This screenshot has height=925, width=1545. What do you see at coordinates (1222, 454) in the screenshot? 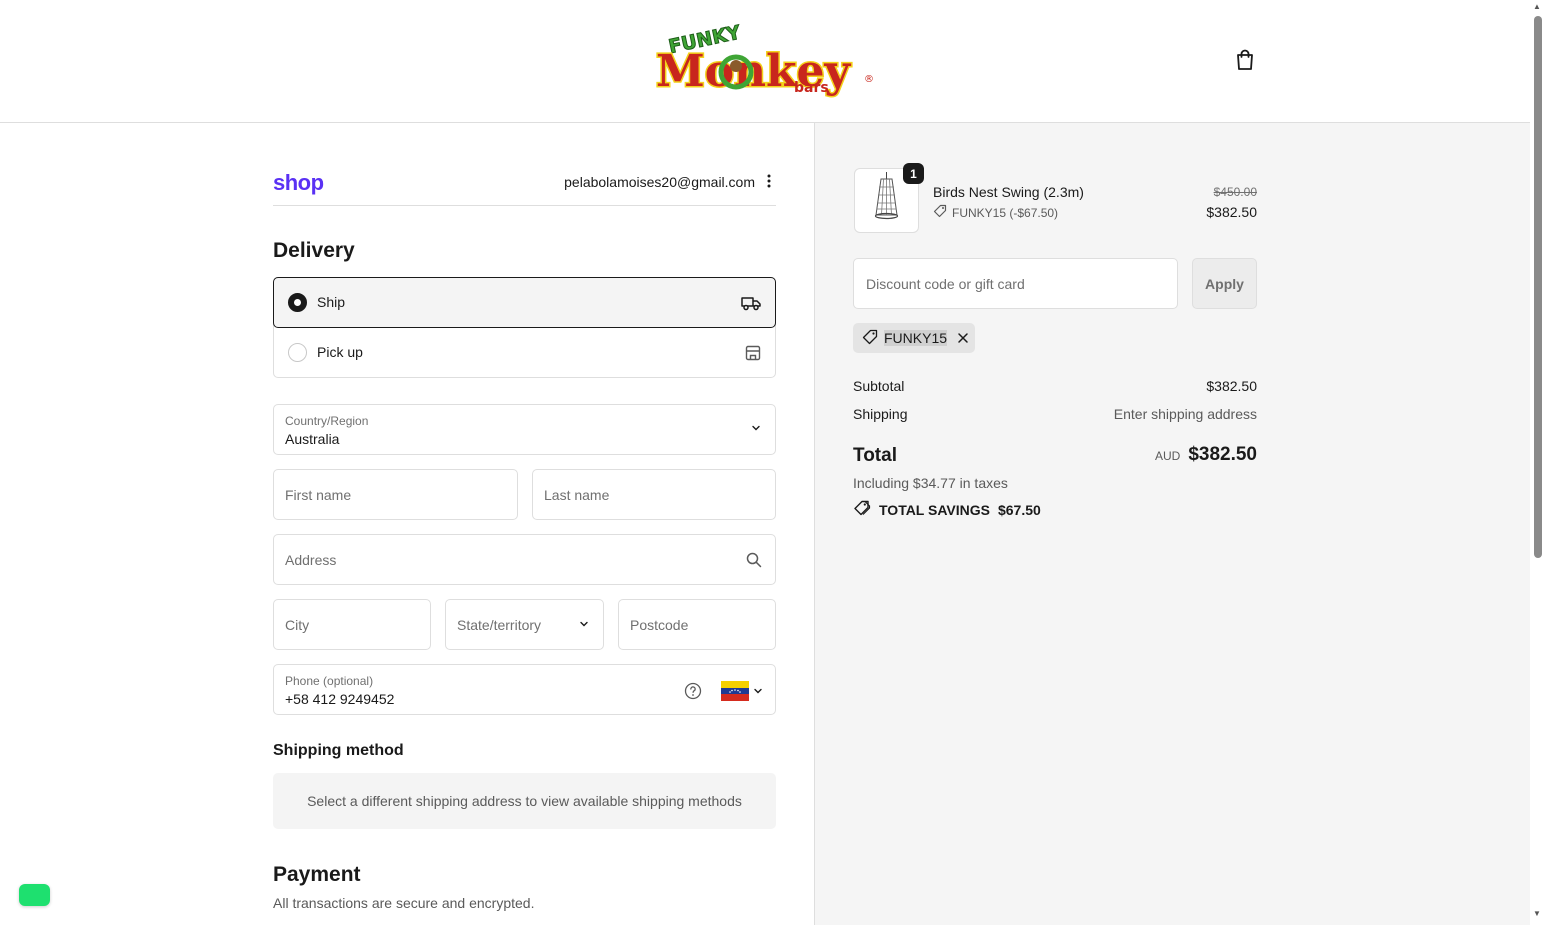
I see `total-value: $382.50` at bounding box center [1222, 454].